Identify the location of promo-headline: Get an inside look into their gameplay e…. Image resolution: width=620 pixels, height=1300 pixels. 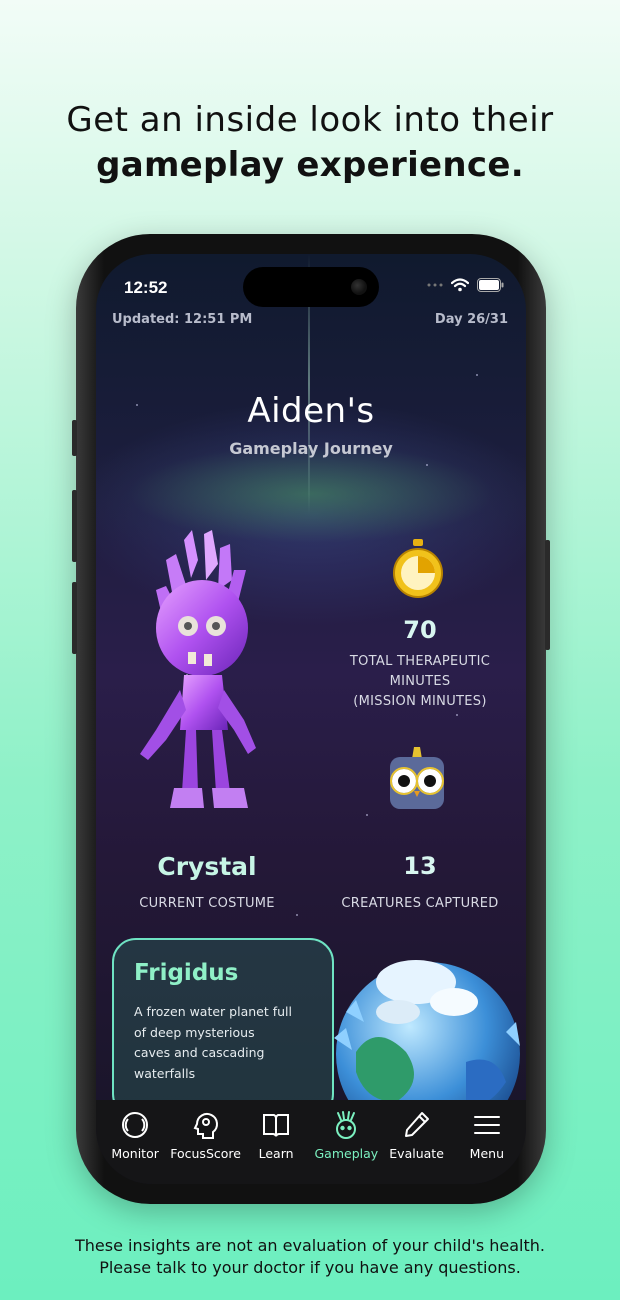
(310, 143).